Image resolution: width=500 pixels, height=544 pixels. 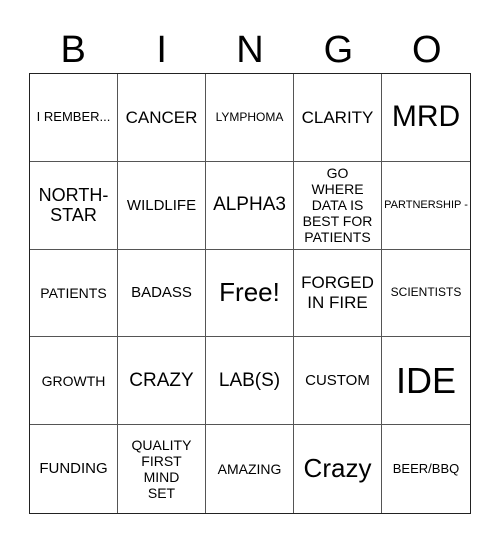 I want to click on header-letter-i: I, so click(x=161, y=50).